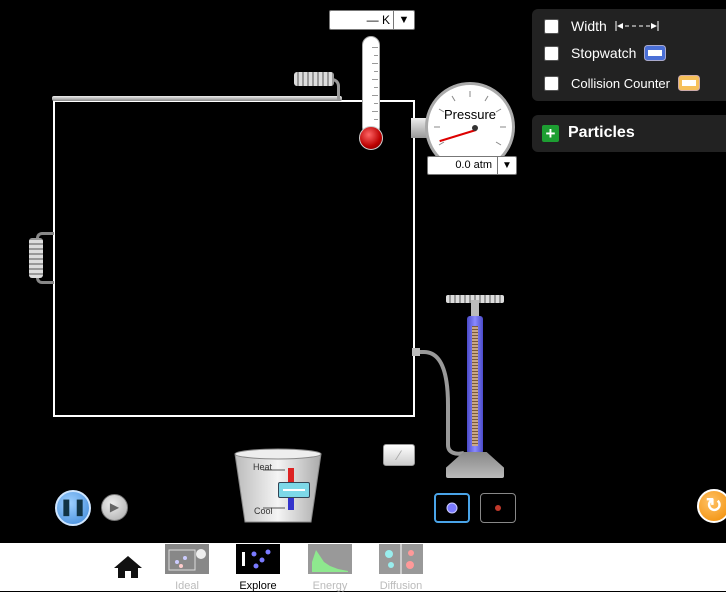 The width and height of the screenshot is (726, 592). I want to click on stopwatch-icon, so click(655, 53).